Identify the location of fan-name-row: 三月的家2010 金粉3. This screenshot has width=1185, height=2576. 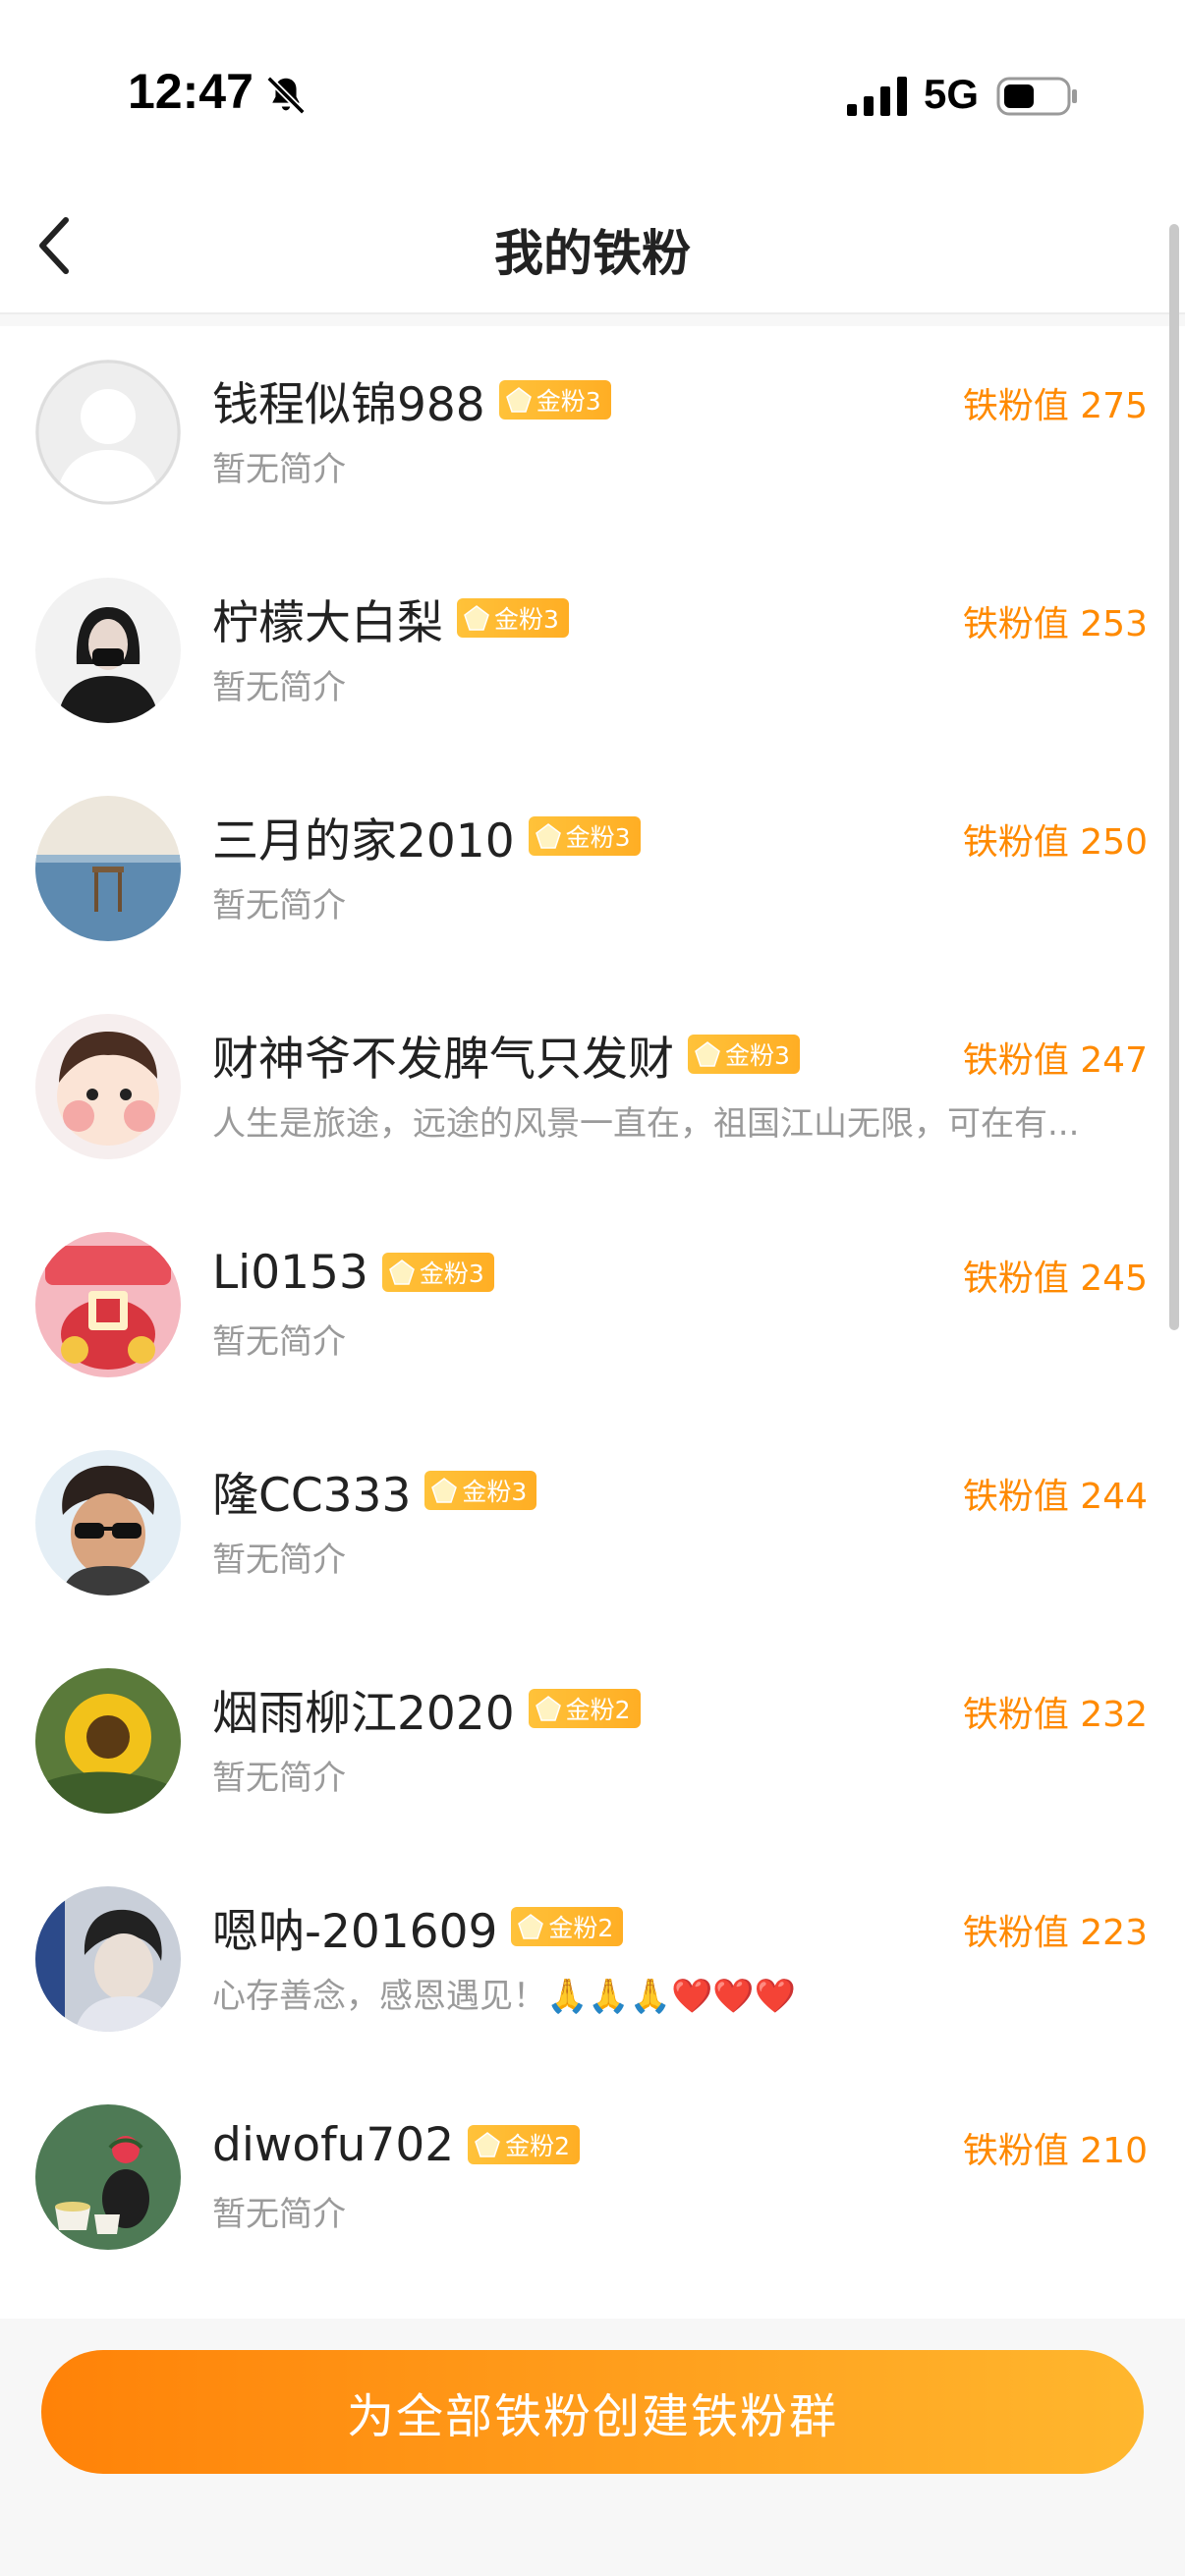
(427, 836).